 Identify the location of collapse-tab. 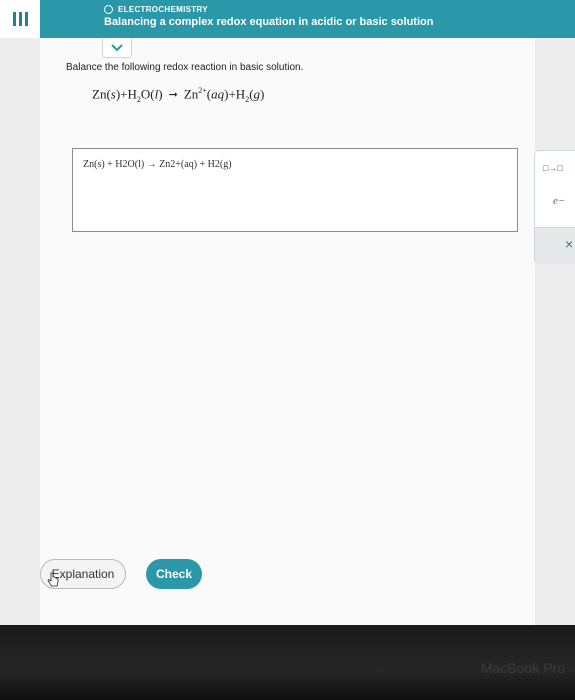
(117, 48).